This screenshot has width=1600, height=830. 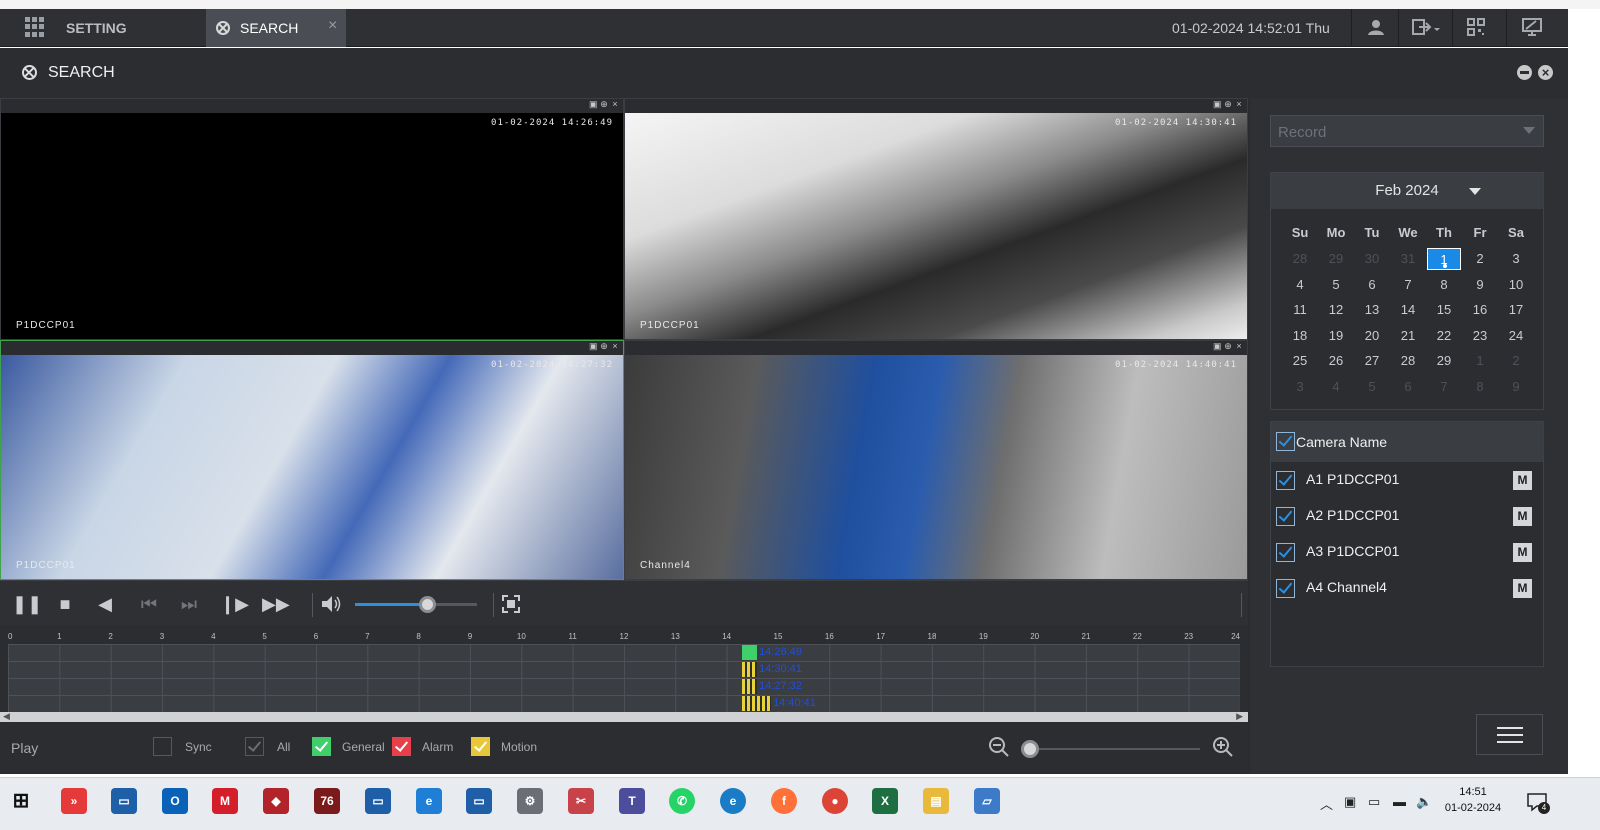 What do you see at coordinates (936, 460) in the screenshot?
I see `video-pane-4: ▣ ⊕ × 01-02-2024 14:40:41 Channel4` at bounding box center [936, 460].